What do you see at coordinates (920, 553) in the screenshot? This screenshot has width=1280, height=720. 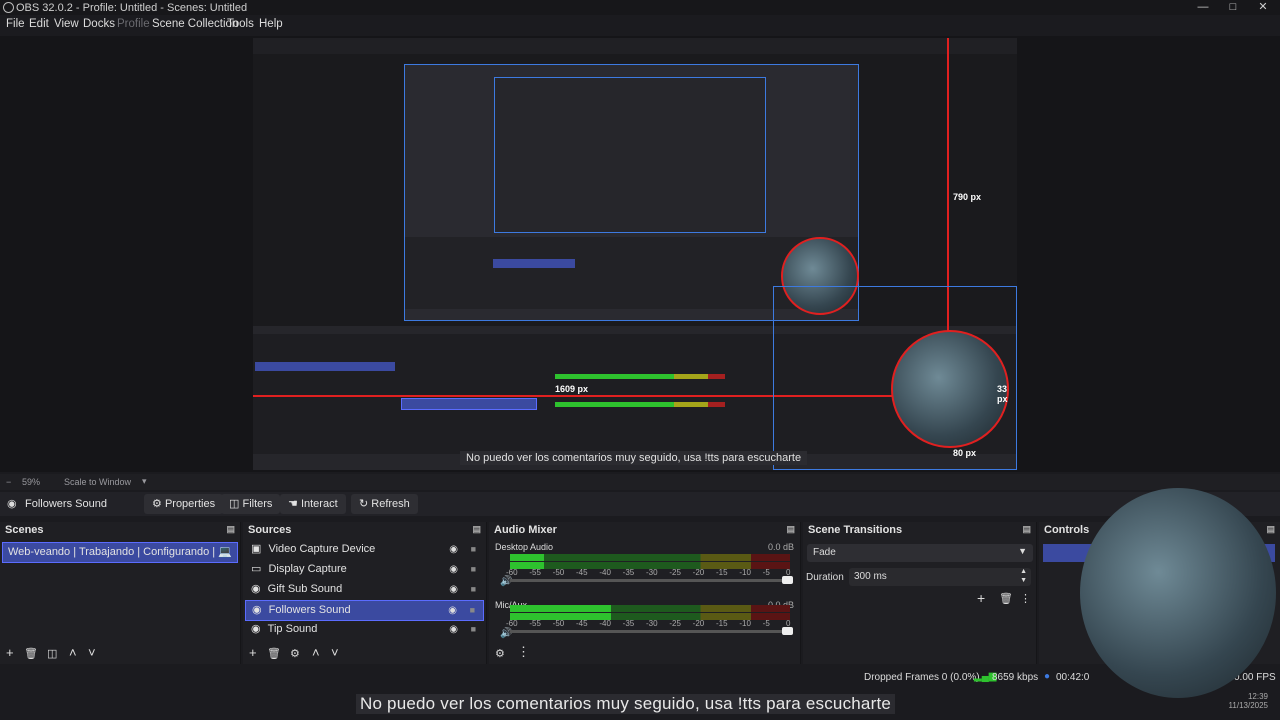 I see `transition-select: Fade ▼` at bounding box center [920, 553].